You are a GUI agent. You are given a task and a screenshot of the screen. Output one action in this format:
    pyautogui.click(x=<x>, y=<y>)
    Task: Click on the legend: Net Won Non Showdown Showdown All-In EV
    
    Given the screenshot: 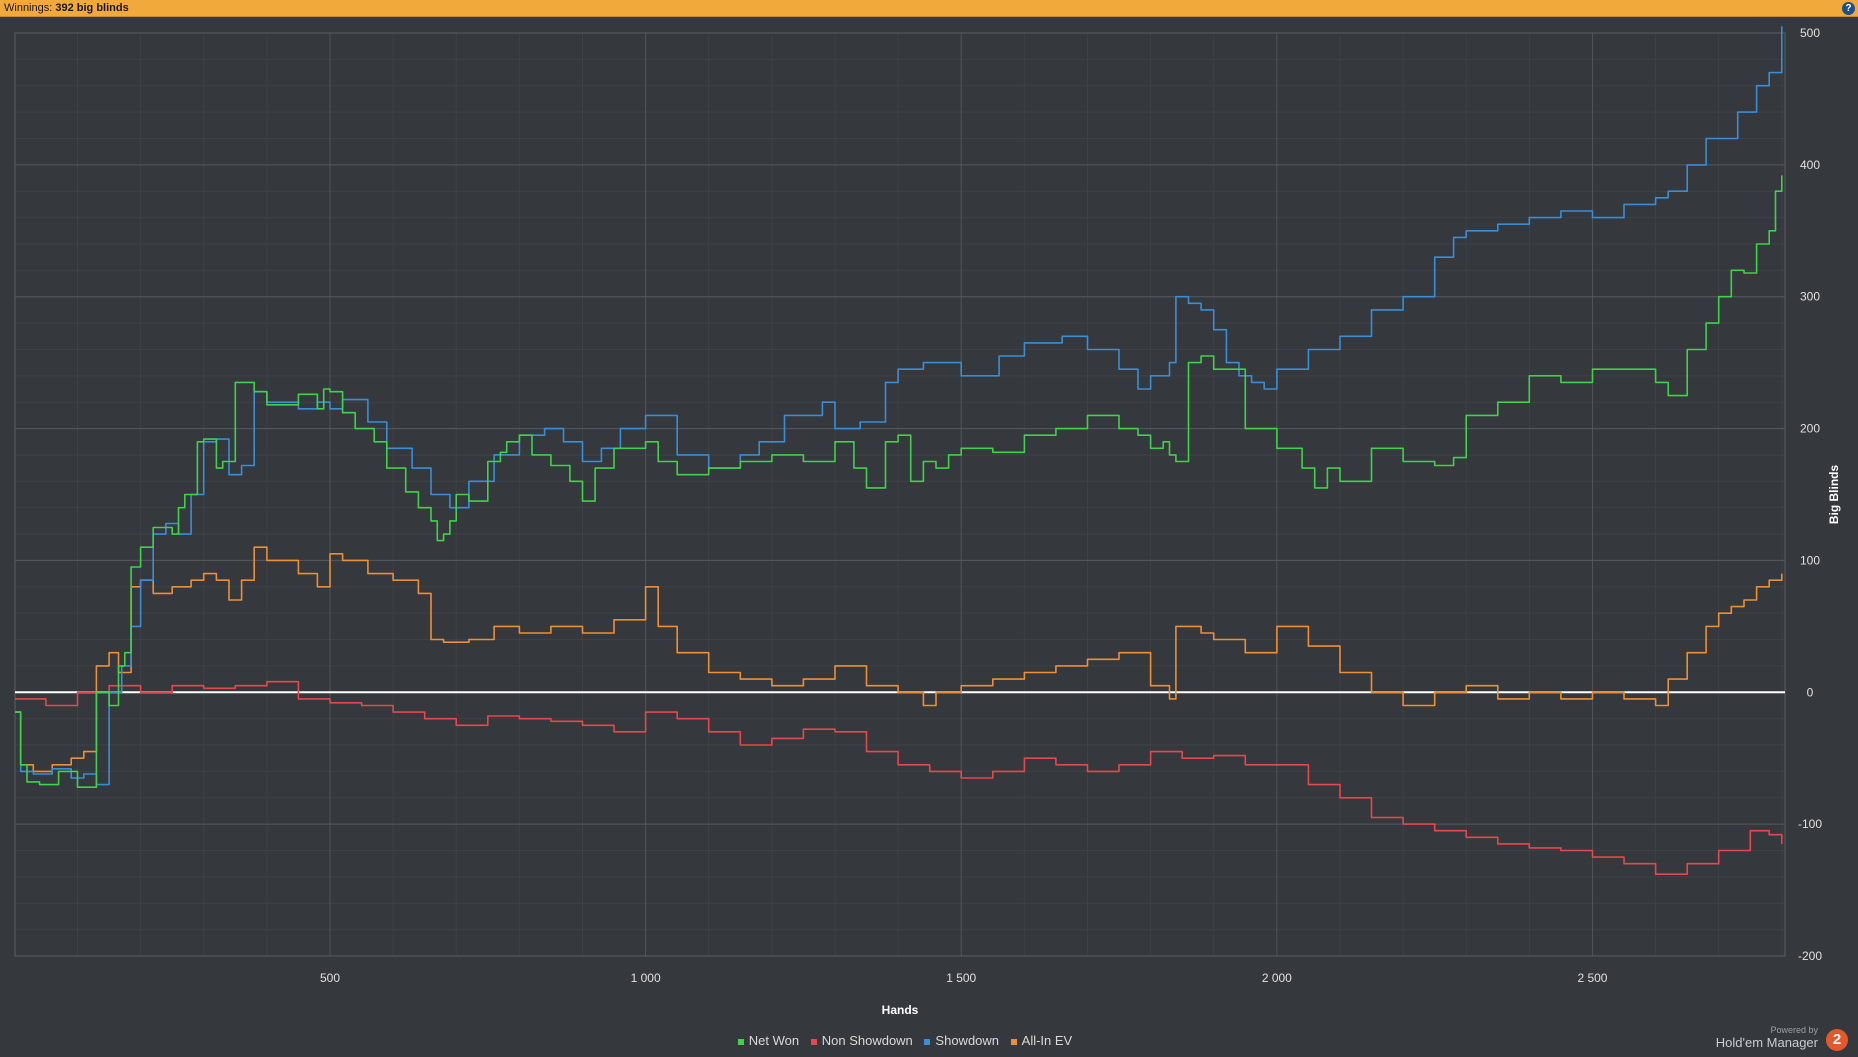 What is the action you would take?
    pyautogui.click(x=905, y=1040)
    